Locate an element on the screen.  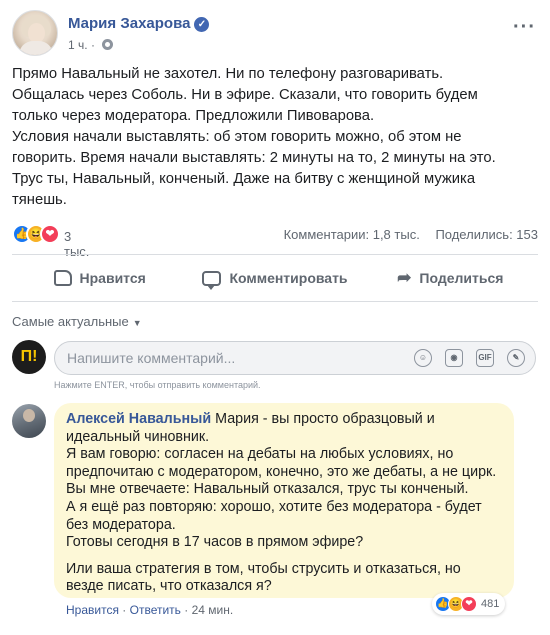
author-name-text: Мария Захарова is located at coordinates (129, 23).